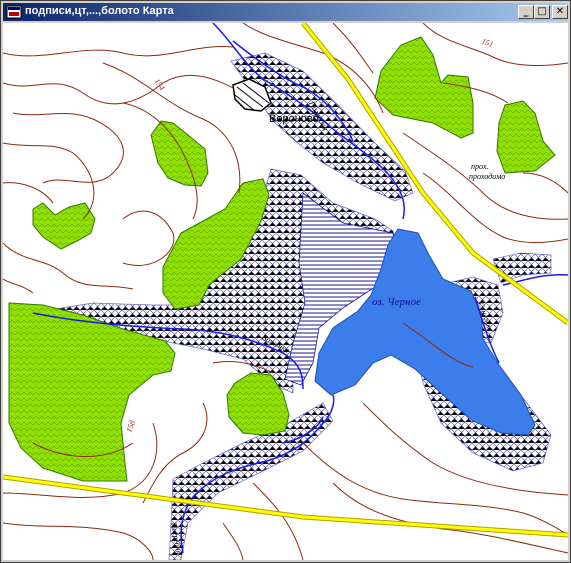  Describe the element at coordinates (396, 302) in the screenshot. I see `lake-label: оз. Черное` at that location.